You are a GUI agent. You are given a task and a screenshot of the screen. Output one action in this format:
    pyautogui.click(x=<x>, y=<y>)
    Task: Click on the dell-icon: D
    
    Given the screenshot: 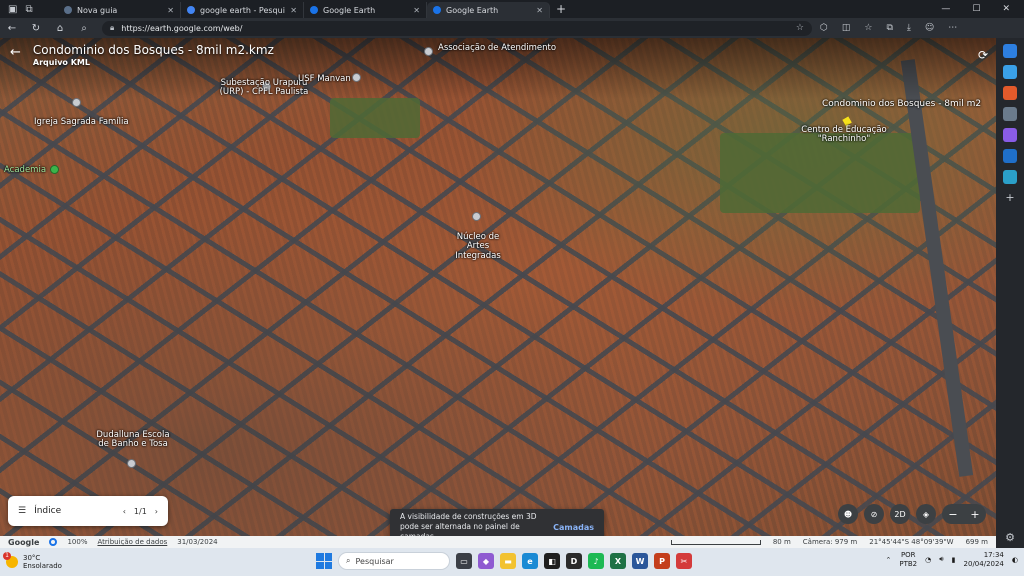 What is the action you would take?
    pyautogui.click(x=574, y=561)
    